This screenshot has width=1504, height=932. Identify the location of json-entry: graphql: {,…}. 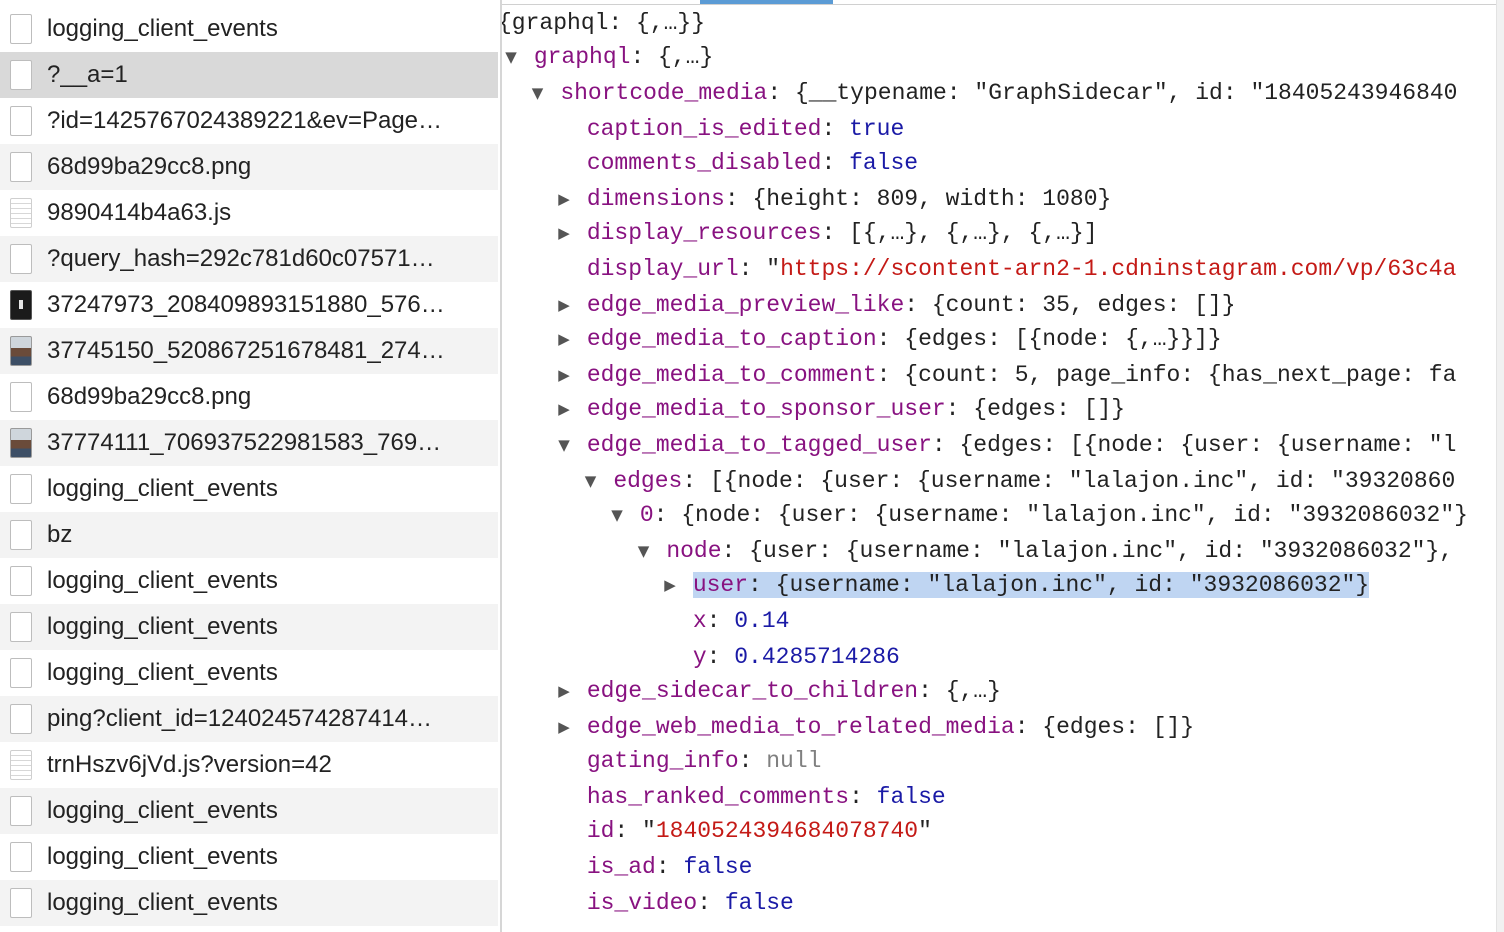
(623, 57).